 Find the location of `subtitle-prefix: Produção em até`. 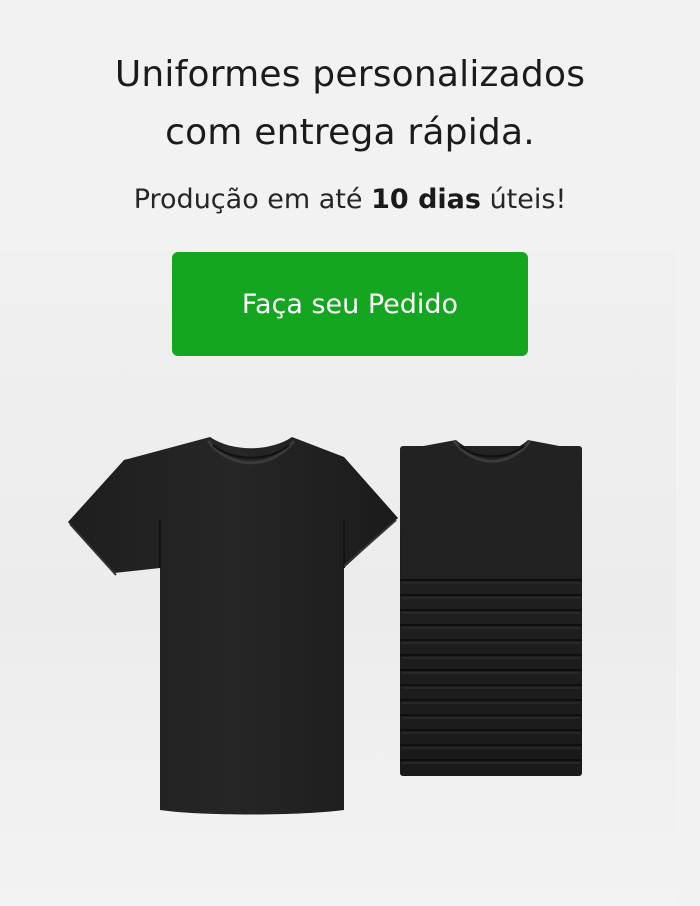

subtitle-prefix: Produção em até is located at coordinates (252, 199).